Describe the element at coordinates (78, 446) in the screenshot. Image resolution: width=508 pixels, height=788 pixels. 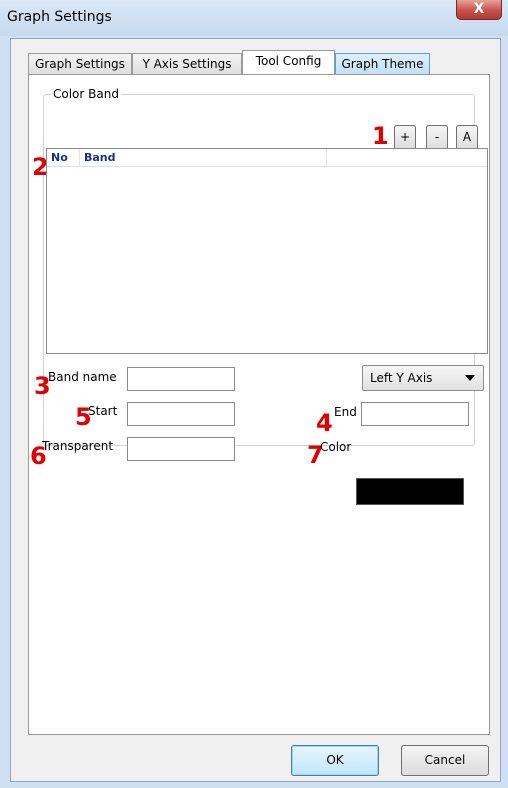
I see `transparent-label: Transparent` at that location.